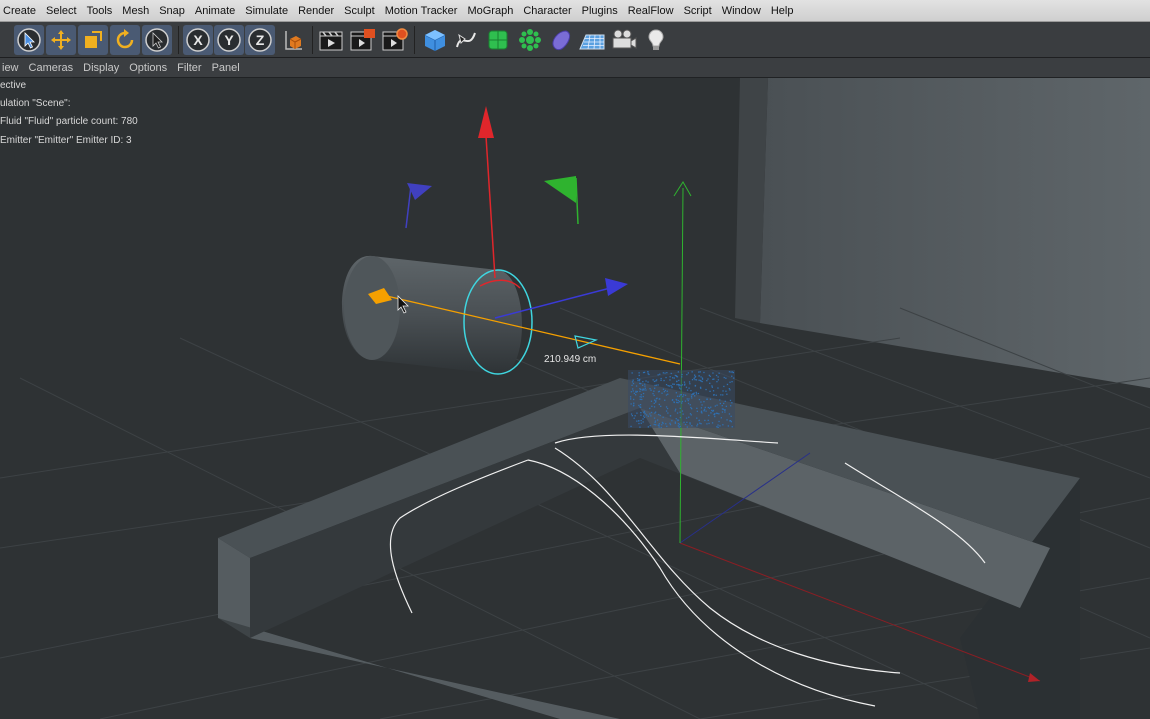 The width and height of the screenshot is (1150, 719). What do you see at coordinates (423, 11) in the screenshot?
I see `menu-motion-tracker: Motion Tracker` at bounding box center [423, 11].